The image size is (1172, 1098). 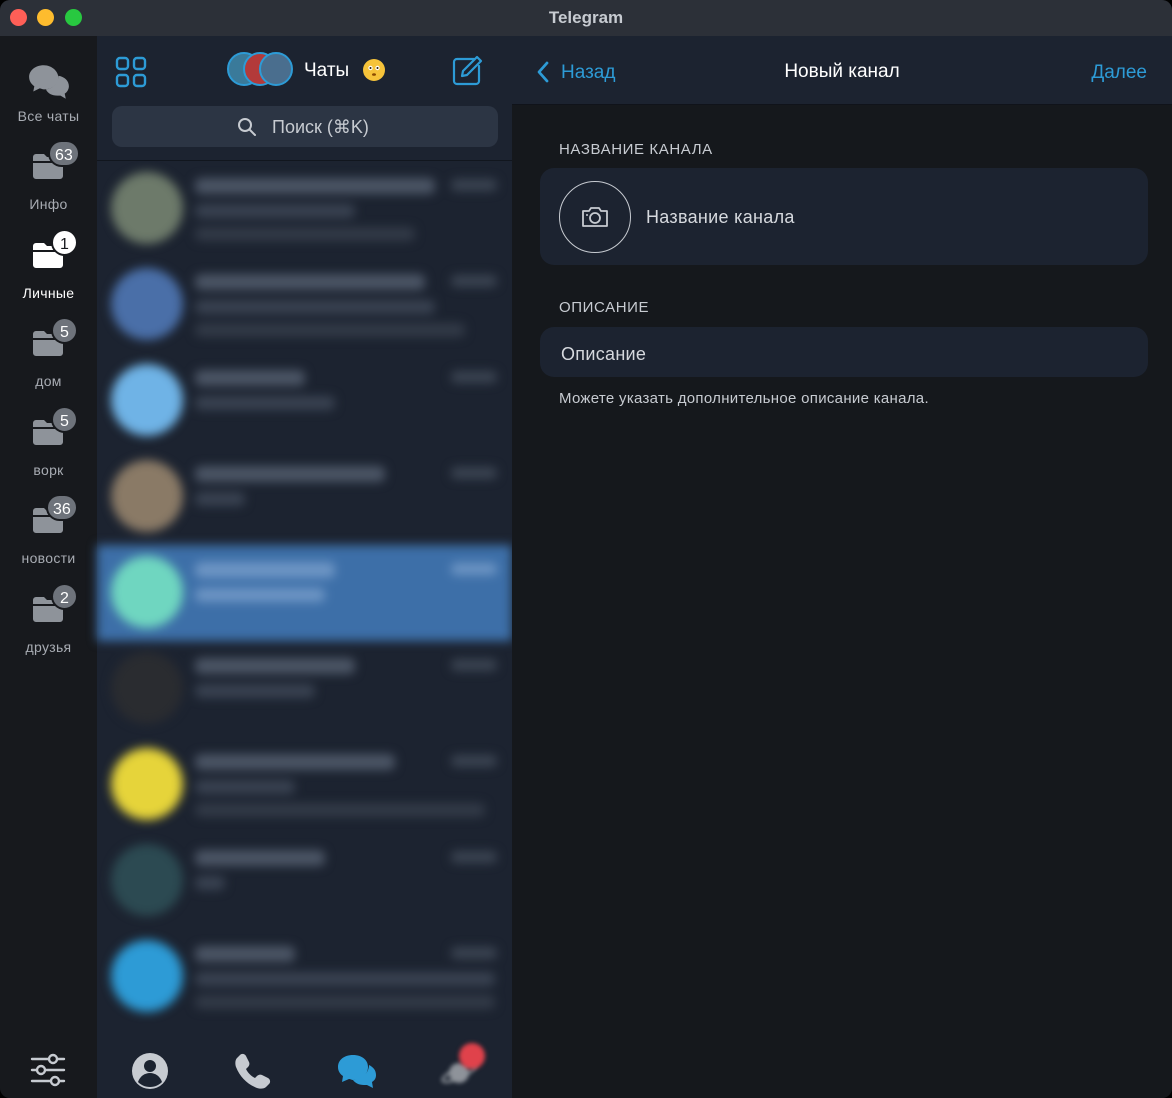 What do you see at coordinates (603, 354) in the screenshot?
I see `description-input: Описание` at bounding box center [603, 354].